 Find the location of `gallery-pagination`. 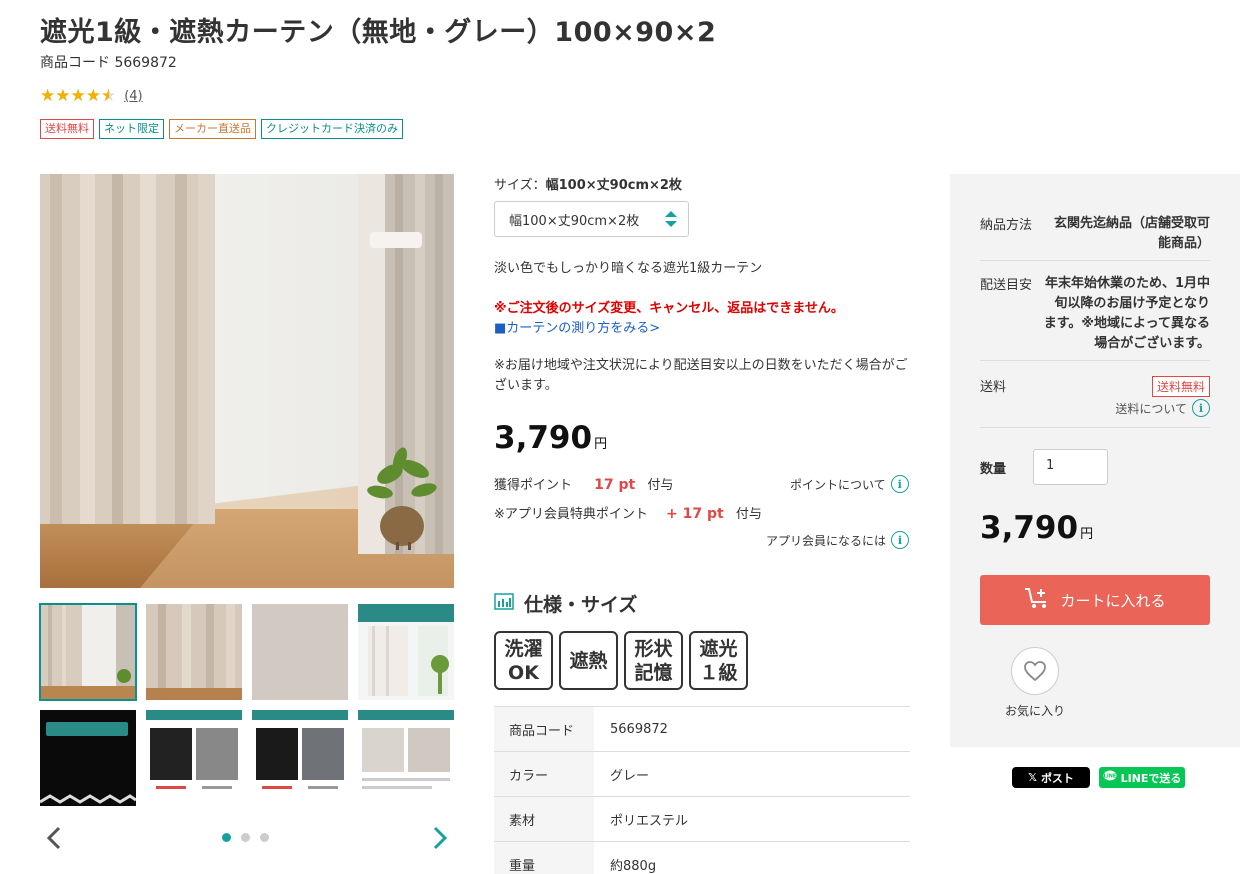

gallery-pagination is located at coordinates (247, 838).